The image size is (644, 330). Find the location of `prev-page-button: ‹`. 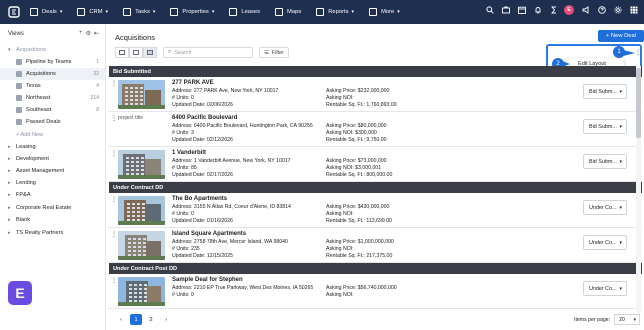

prev-page-button: ‹ is located at coordinates (121, 319).